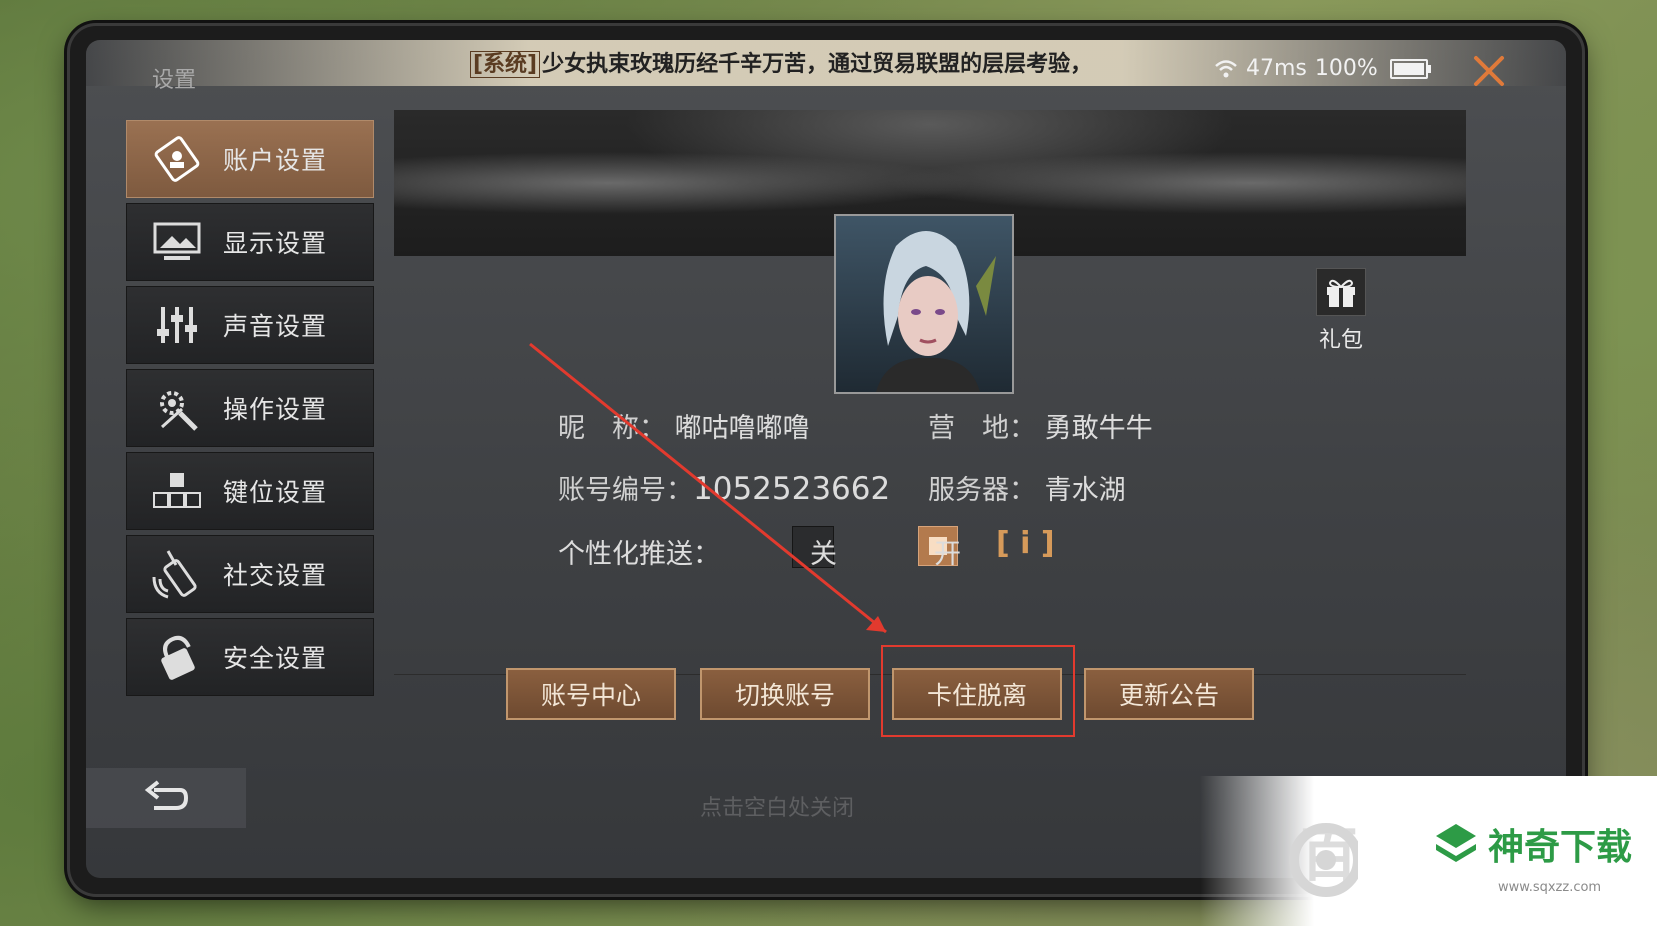 Image resolution: width=1657 pixels, height=926 pixels. What do you see at coordinates (505, 64) in the screenshot?
I see `ticker-tag: [系统]` at bounding box center [505, 64].